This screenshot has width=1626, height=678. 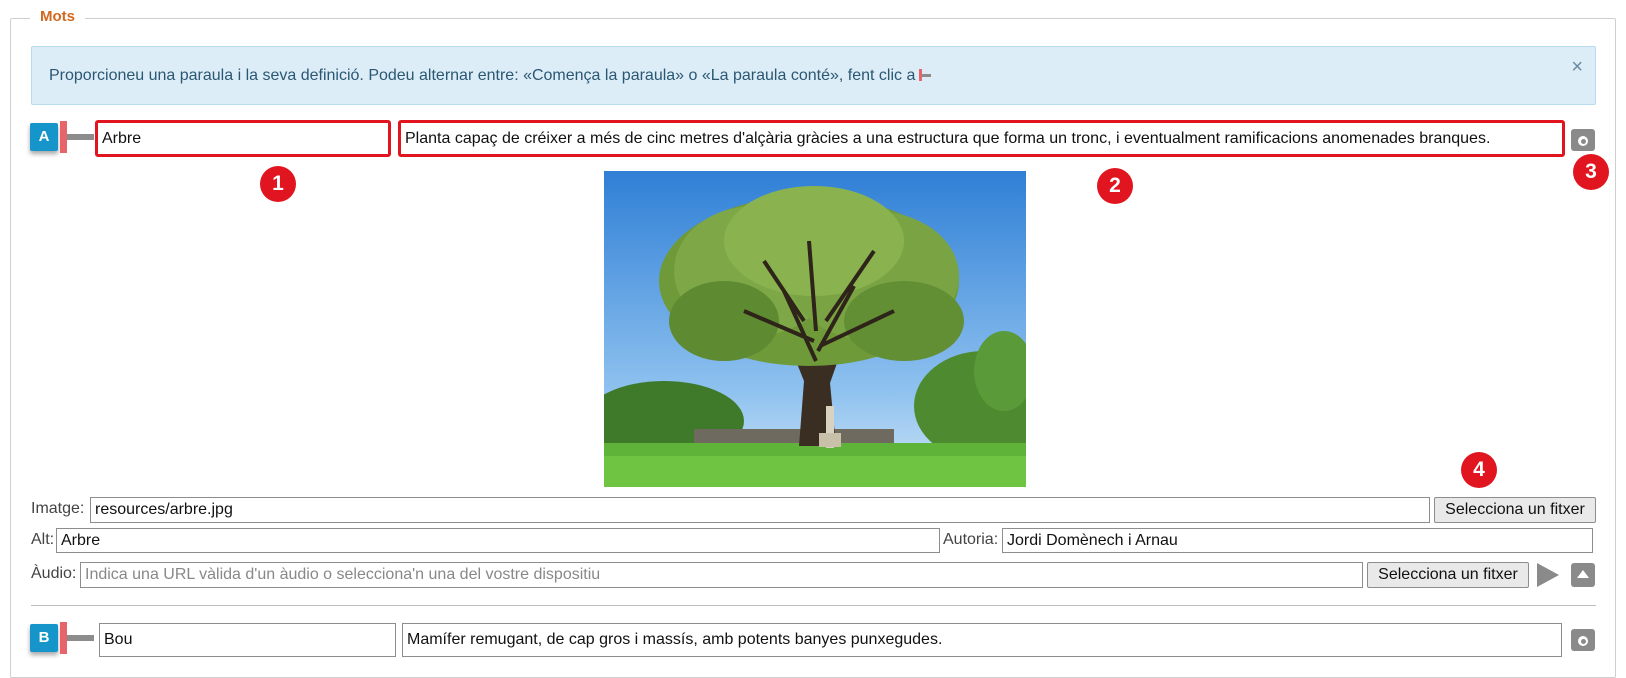 What do you see at coordinates (44, 638) in the screenshot?
I see `letter-badge-b: B` at bounding box center [44, 638].